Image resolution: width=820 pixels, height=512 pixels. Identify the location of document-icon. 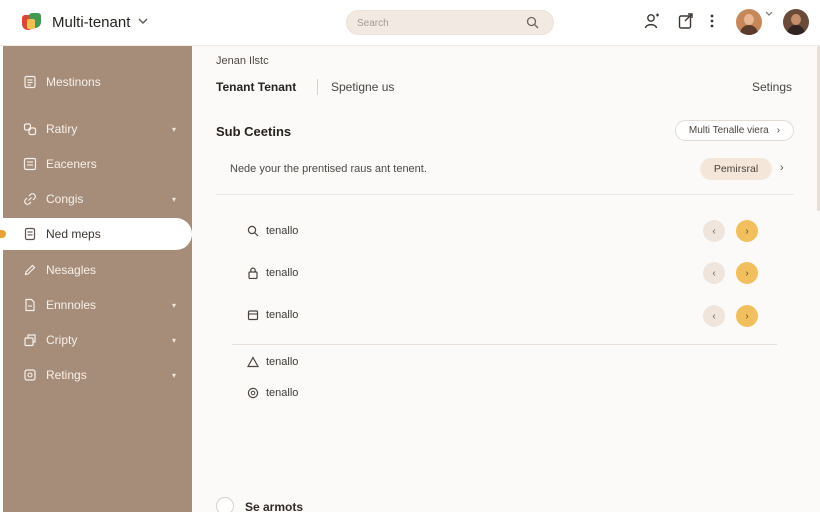
(30, 234).